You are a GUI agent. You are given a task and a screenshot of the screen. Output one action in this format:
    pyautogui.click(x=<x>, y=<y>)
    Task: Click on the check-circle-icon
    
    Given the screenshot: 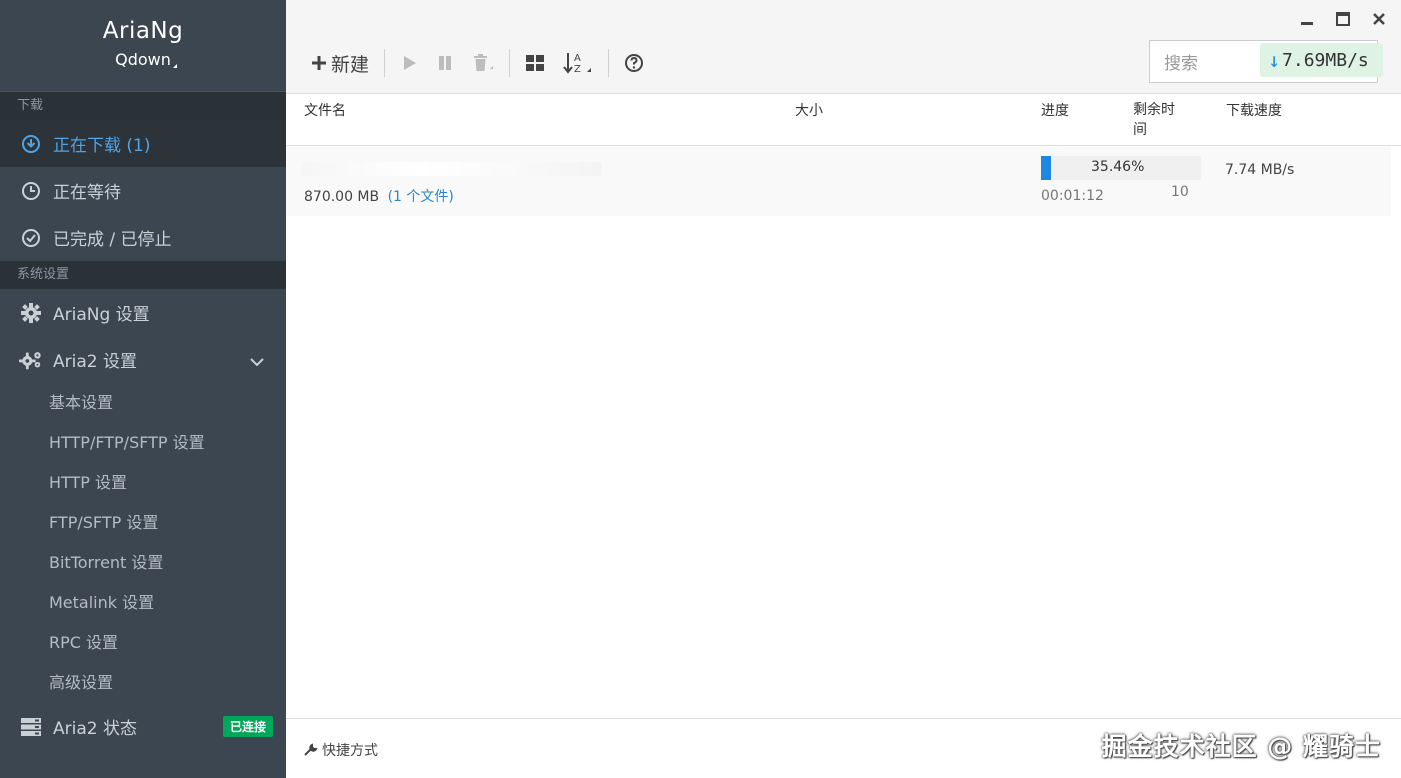 What is the action you would take?
    pyautogui.click(x=31, y=238)
    